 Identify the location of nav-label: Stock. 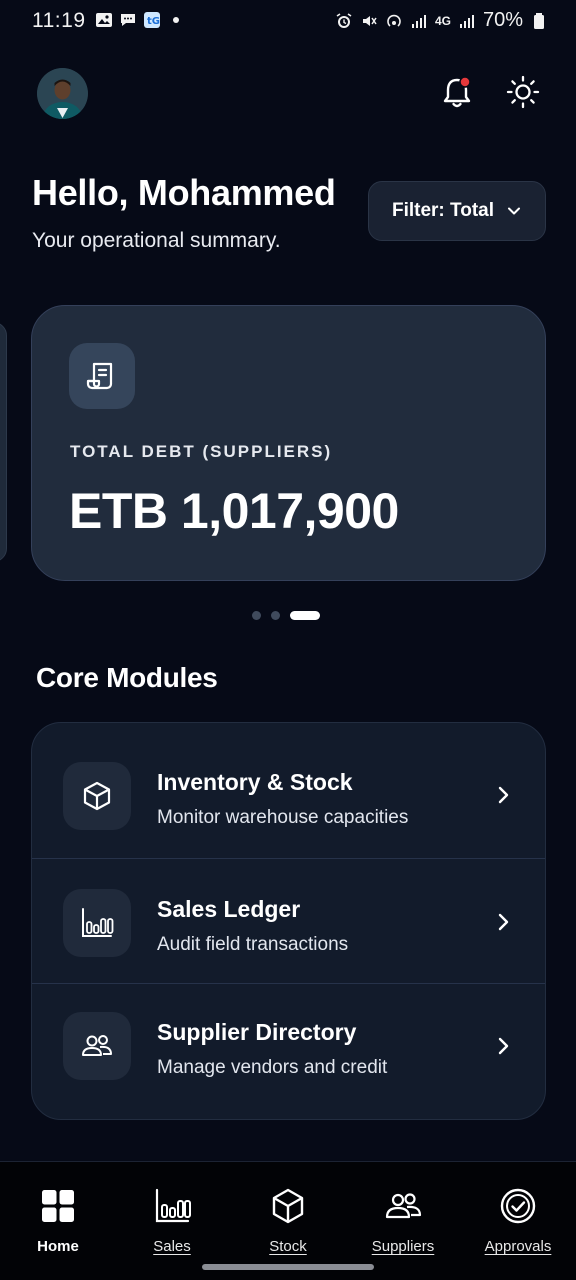
(288, 1246).